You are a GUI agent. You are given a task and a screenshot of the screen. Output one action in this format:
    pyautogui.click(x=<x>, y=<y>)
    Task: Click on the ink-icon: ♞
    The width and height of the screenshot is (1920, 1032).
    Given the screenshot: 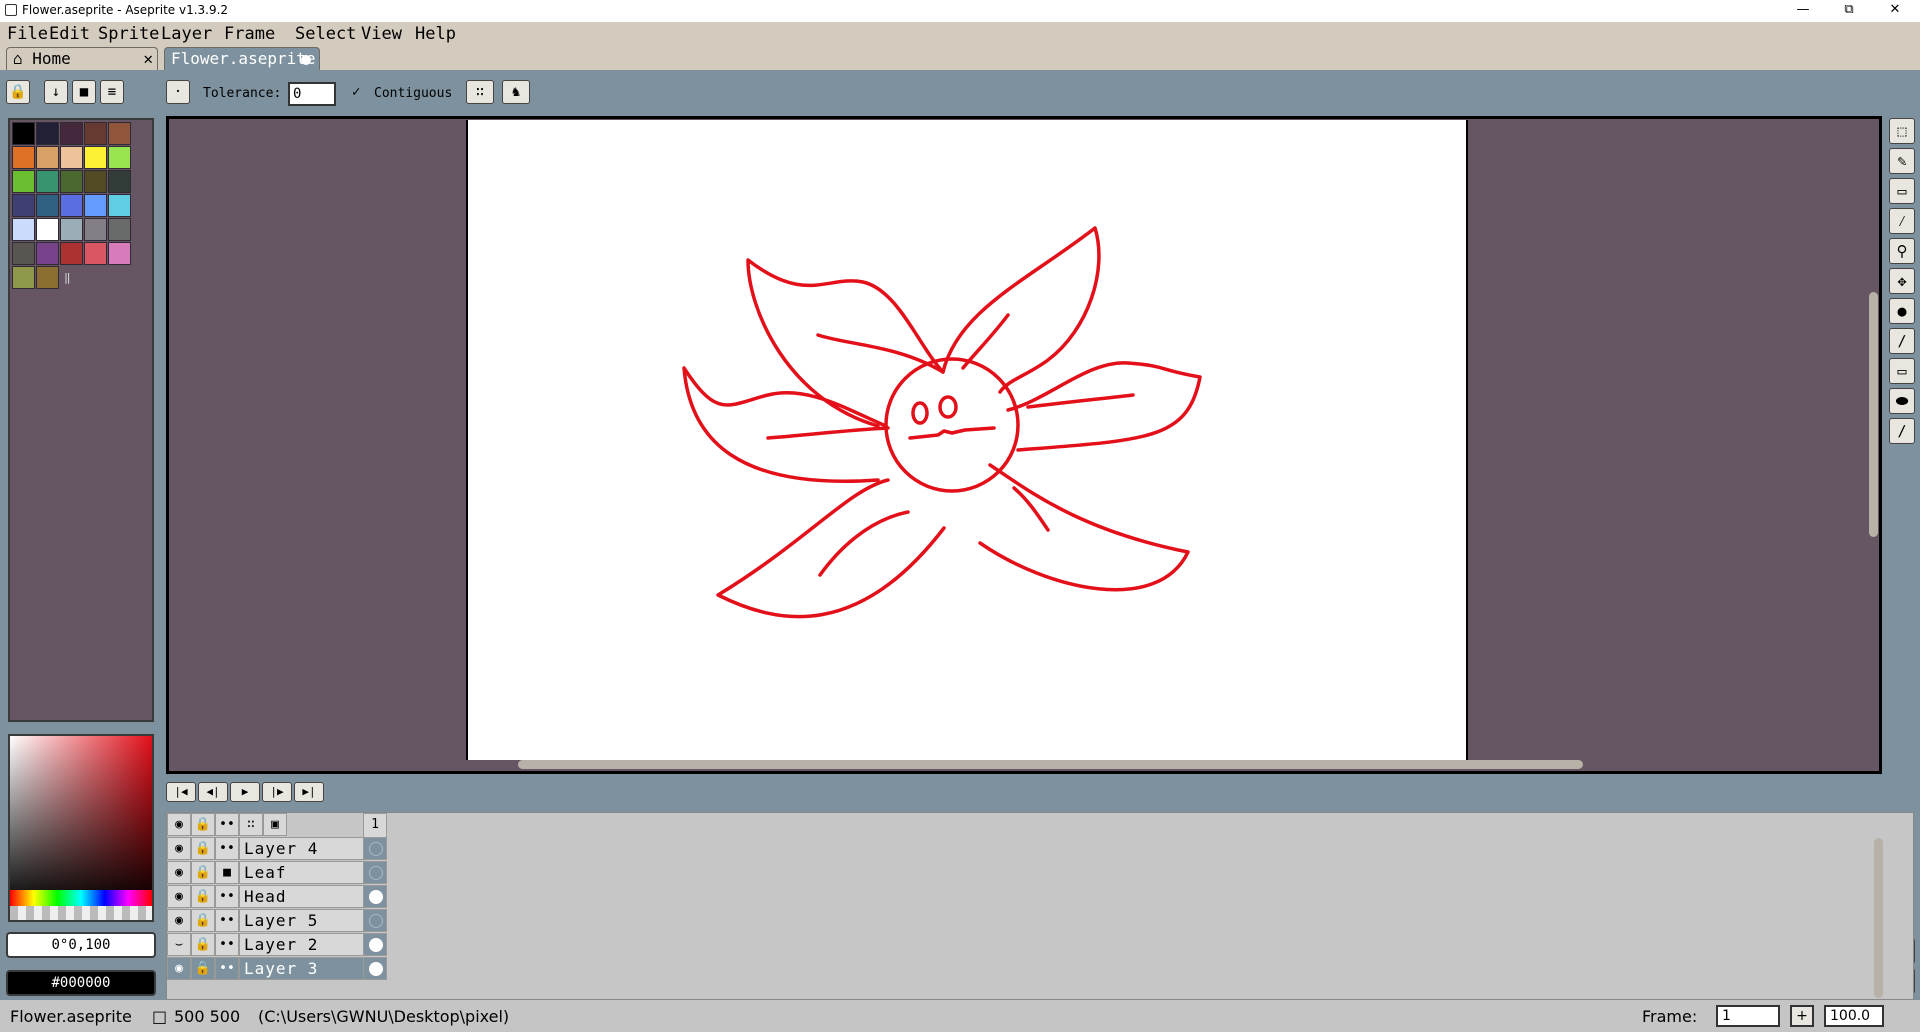 What is the action you would take?
    pyautogui.click(x=516, y=92)
    